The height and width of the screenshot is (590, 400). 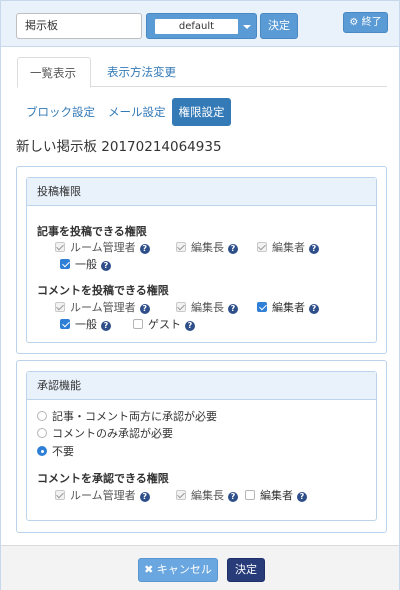 I want to click on article-perm-room-manager: ルーム管理者?, so click(x=102, y=248).